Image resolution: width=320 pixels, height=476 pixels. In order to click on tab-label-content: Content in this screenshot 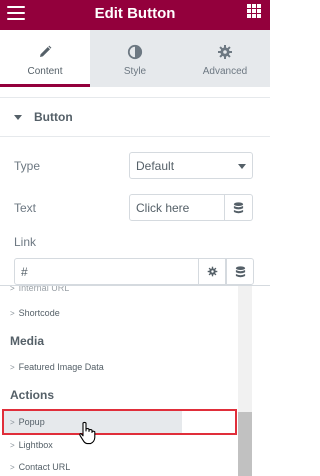, I will do `click(45, 71)`.